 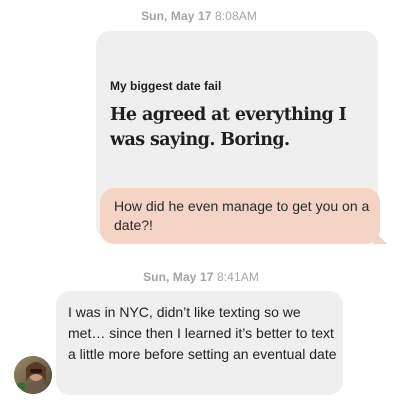 I want to click on timestamp: Sun, May 17 8:08AM, so click(x=199, y=16).